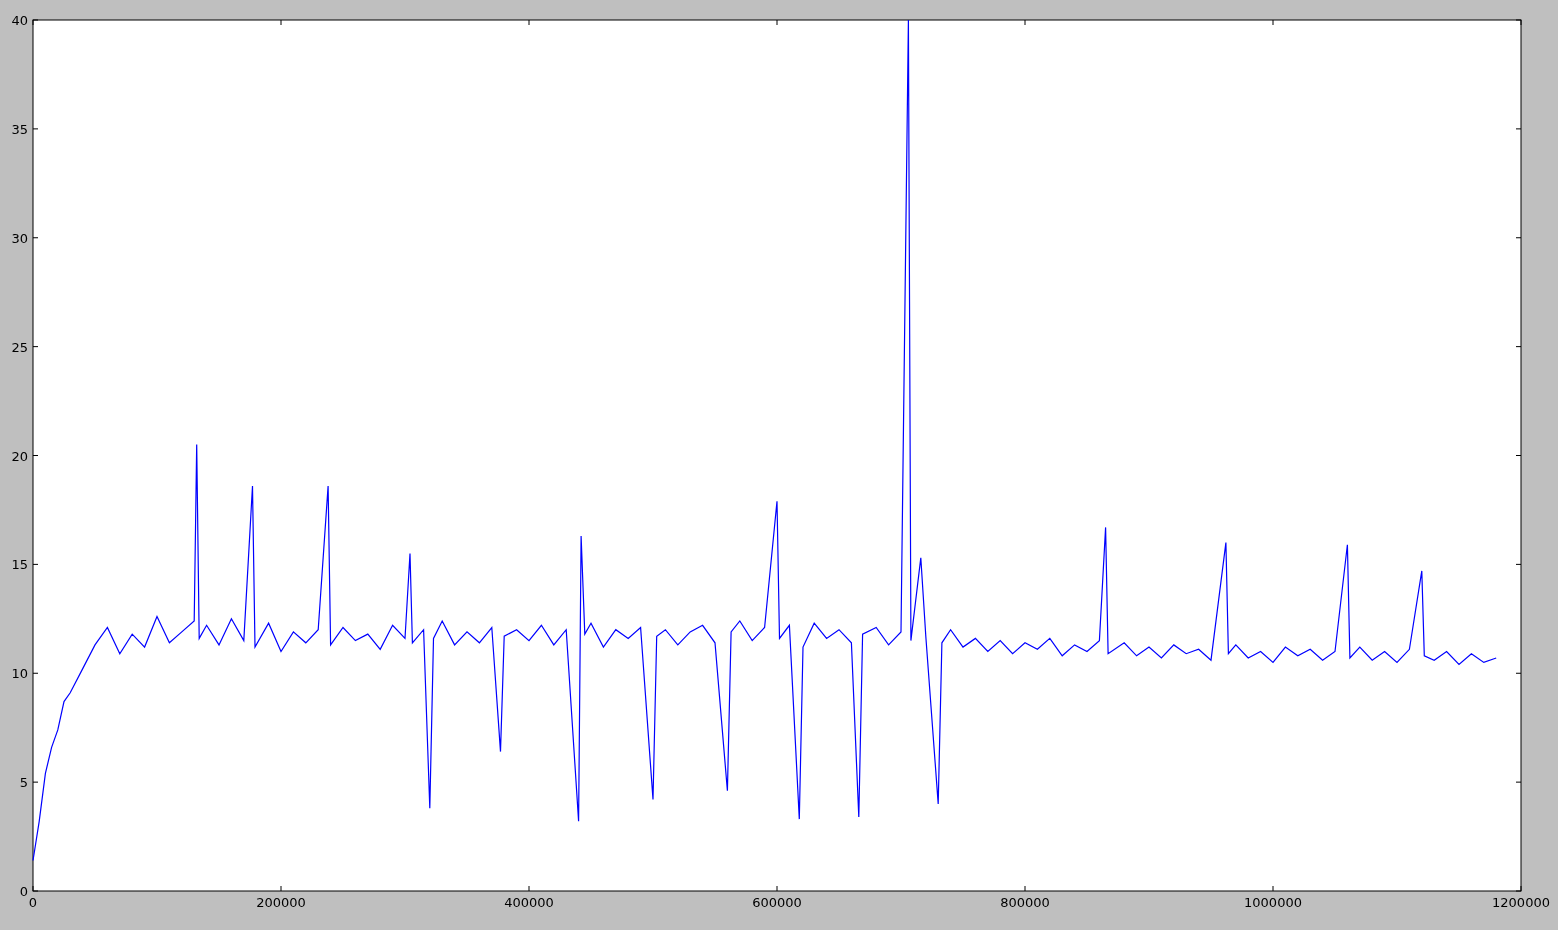 The image size is (1558, 930). What do you see at coordinates (1521, 902) in the screenshot?
I see `x-tick-label: 1200000` at bounding box center [1521, 902].